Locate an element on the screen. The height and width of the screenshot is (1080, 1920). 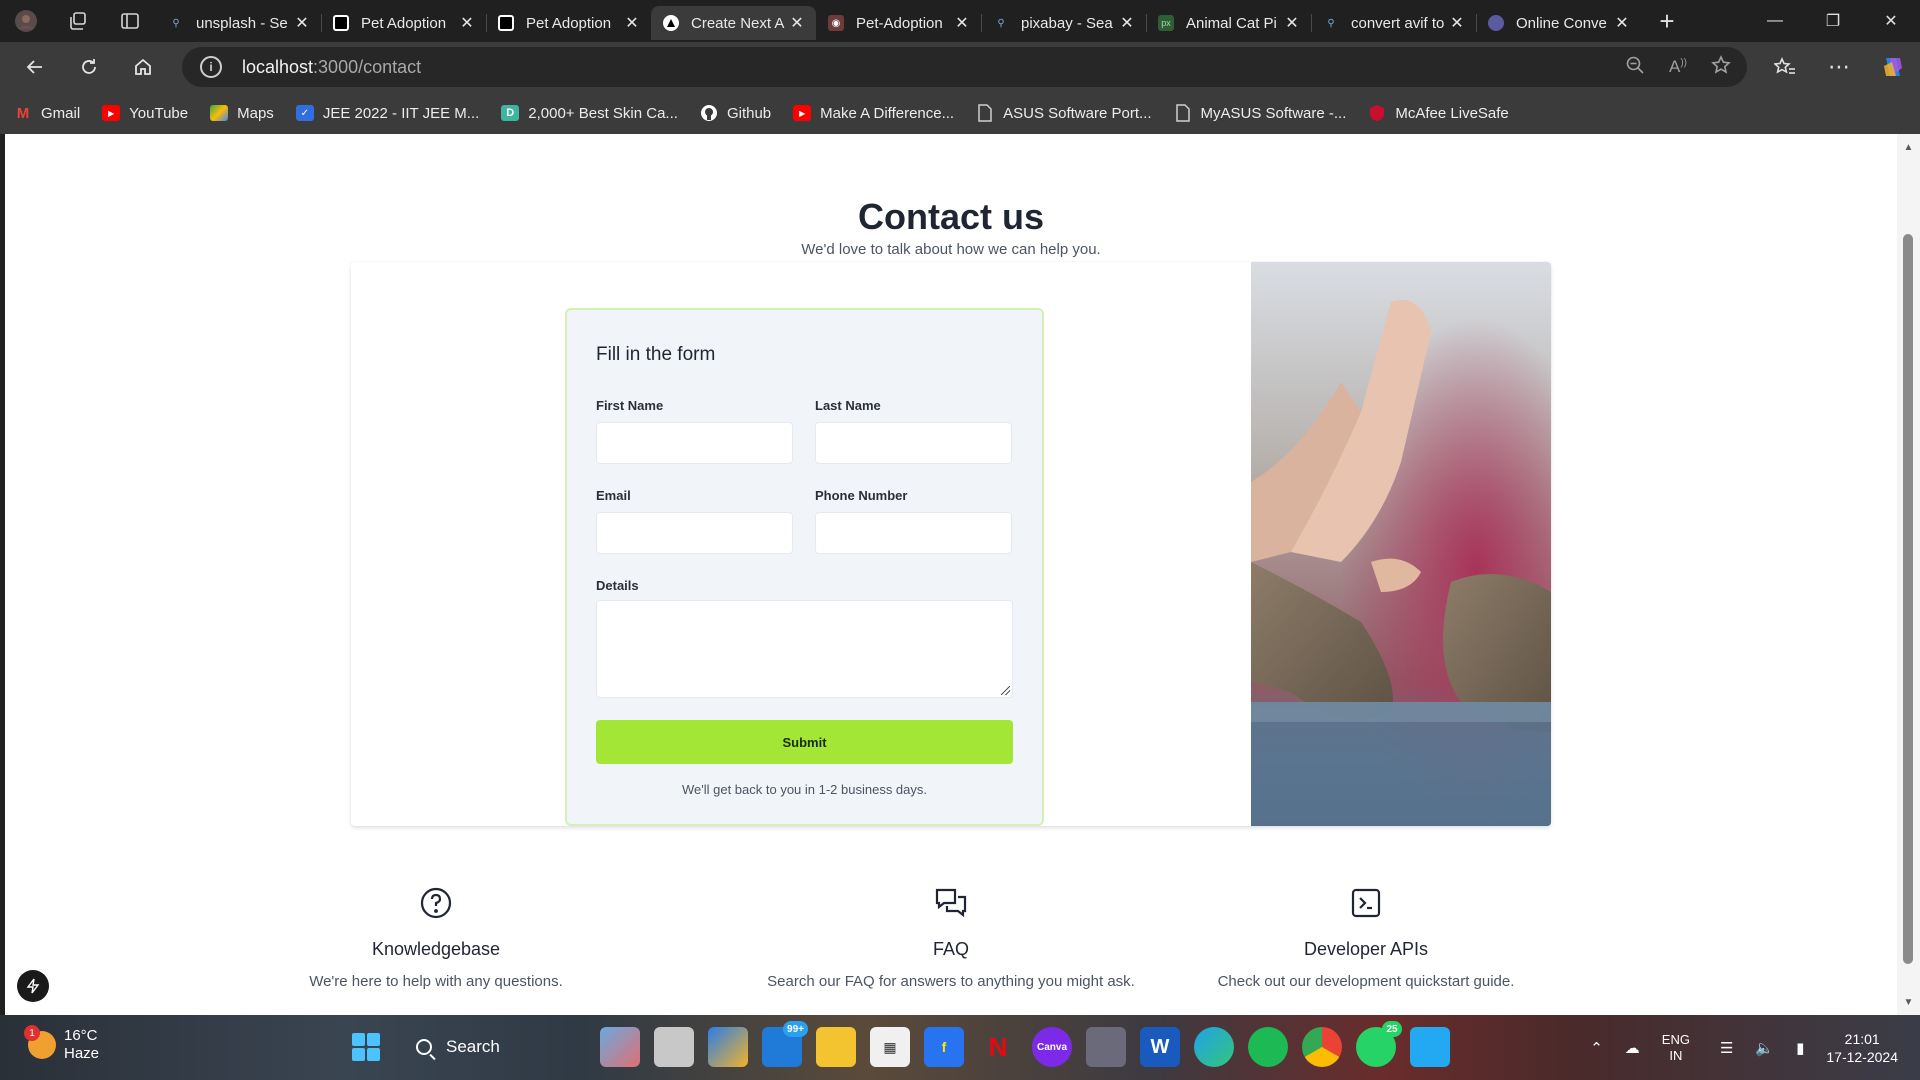
bookmark-github: Github is located at coordinates (735, 113).